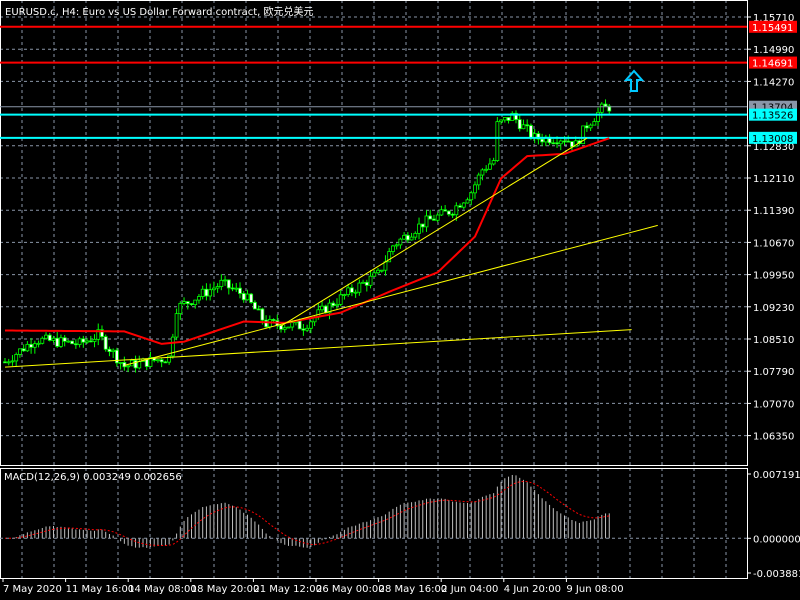  What do you see at coordinates (776, 574) in the screenshot?
I see `macd-axis-label: -0.003881` at bounding box center [776, 574].